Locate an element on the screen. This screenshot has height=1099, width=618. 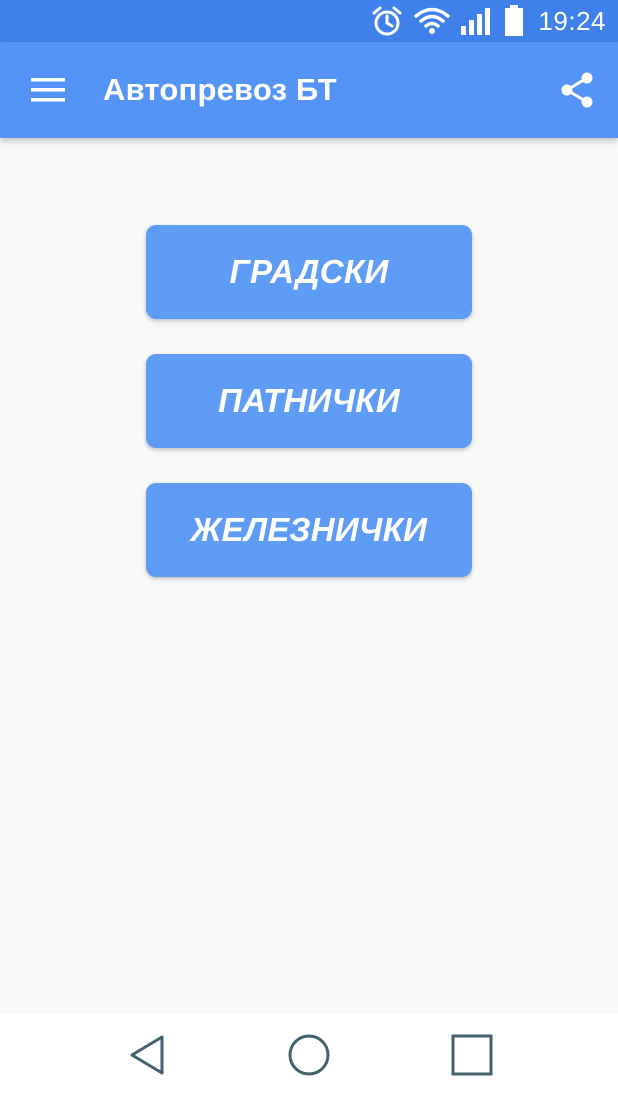
zheleznichki-button: ЖЕЛЕЗНИЧКИ is located at coordinates (309, 530).